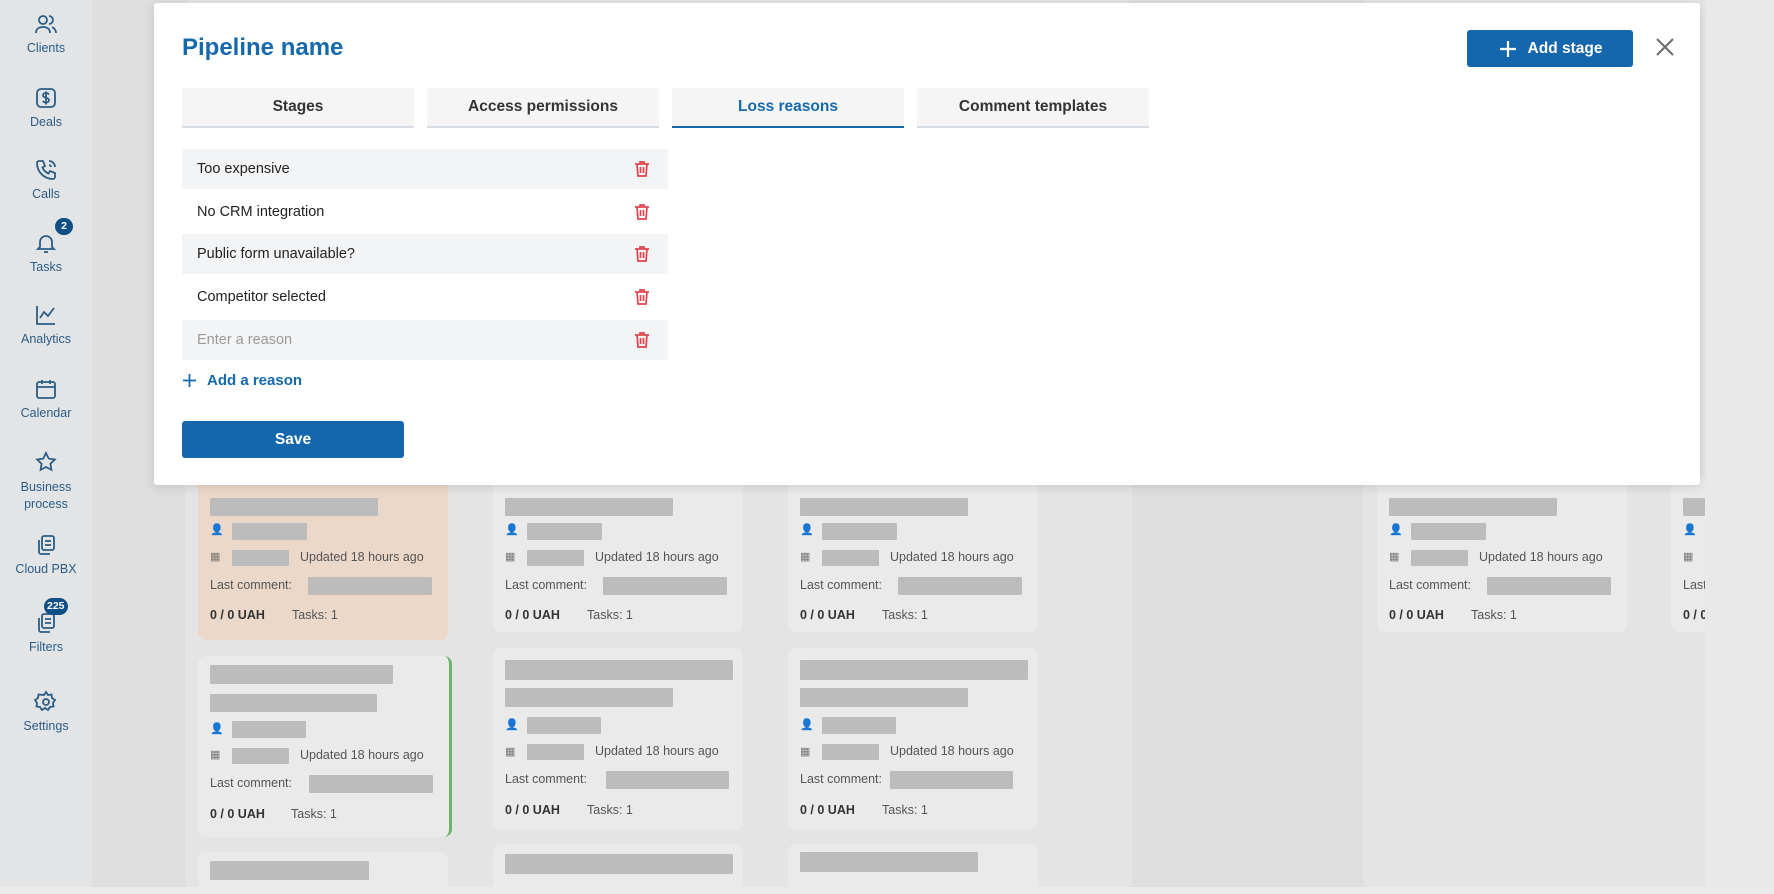 The image size is (1774, 894). Describe the element at coordinates (46, 461) in the screenshot. I see `star-icon` at that location.